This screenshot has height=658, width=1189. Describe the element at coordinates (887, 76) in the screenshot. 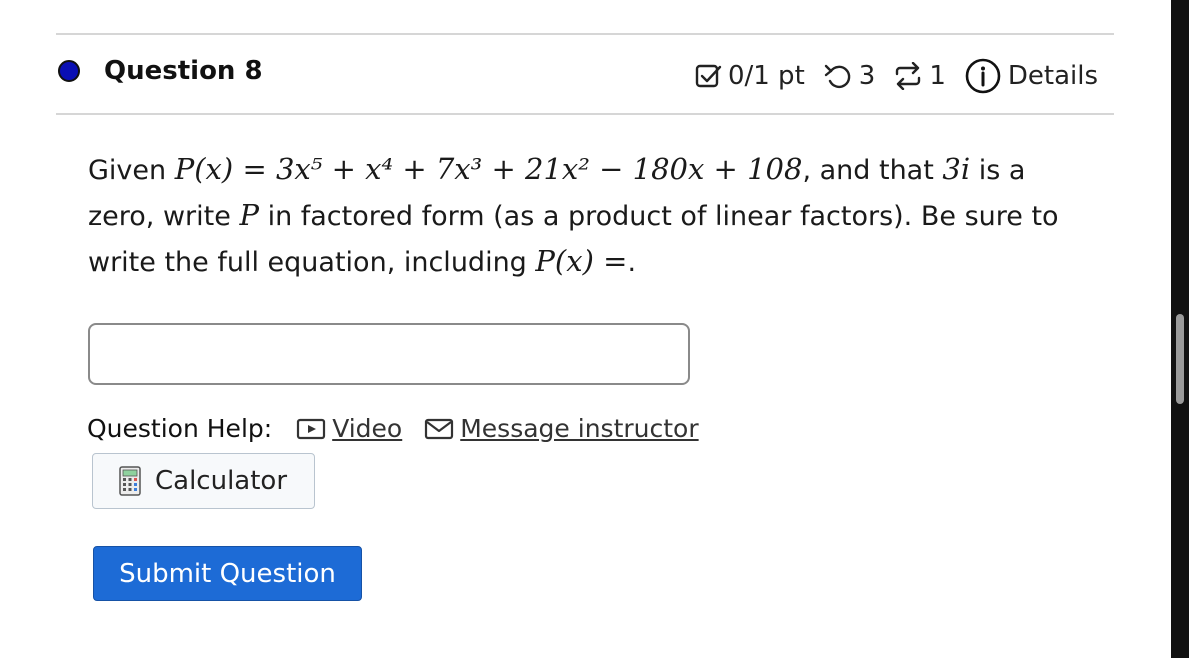

I see `question-meta: 0/1 pt 3 1 Details` at that location.